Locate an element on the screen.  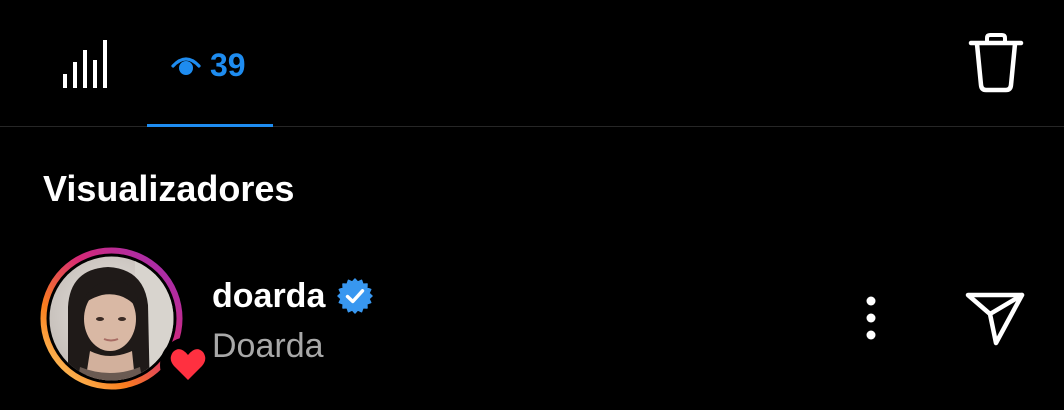
trash-icon is located at coordinates (996, 63).